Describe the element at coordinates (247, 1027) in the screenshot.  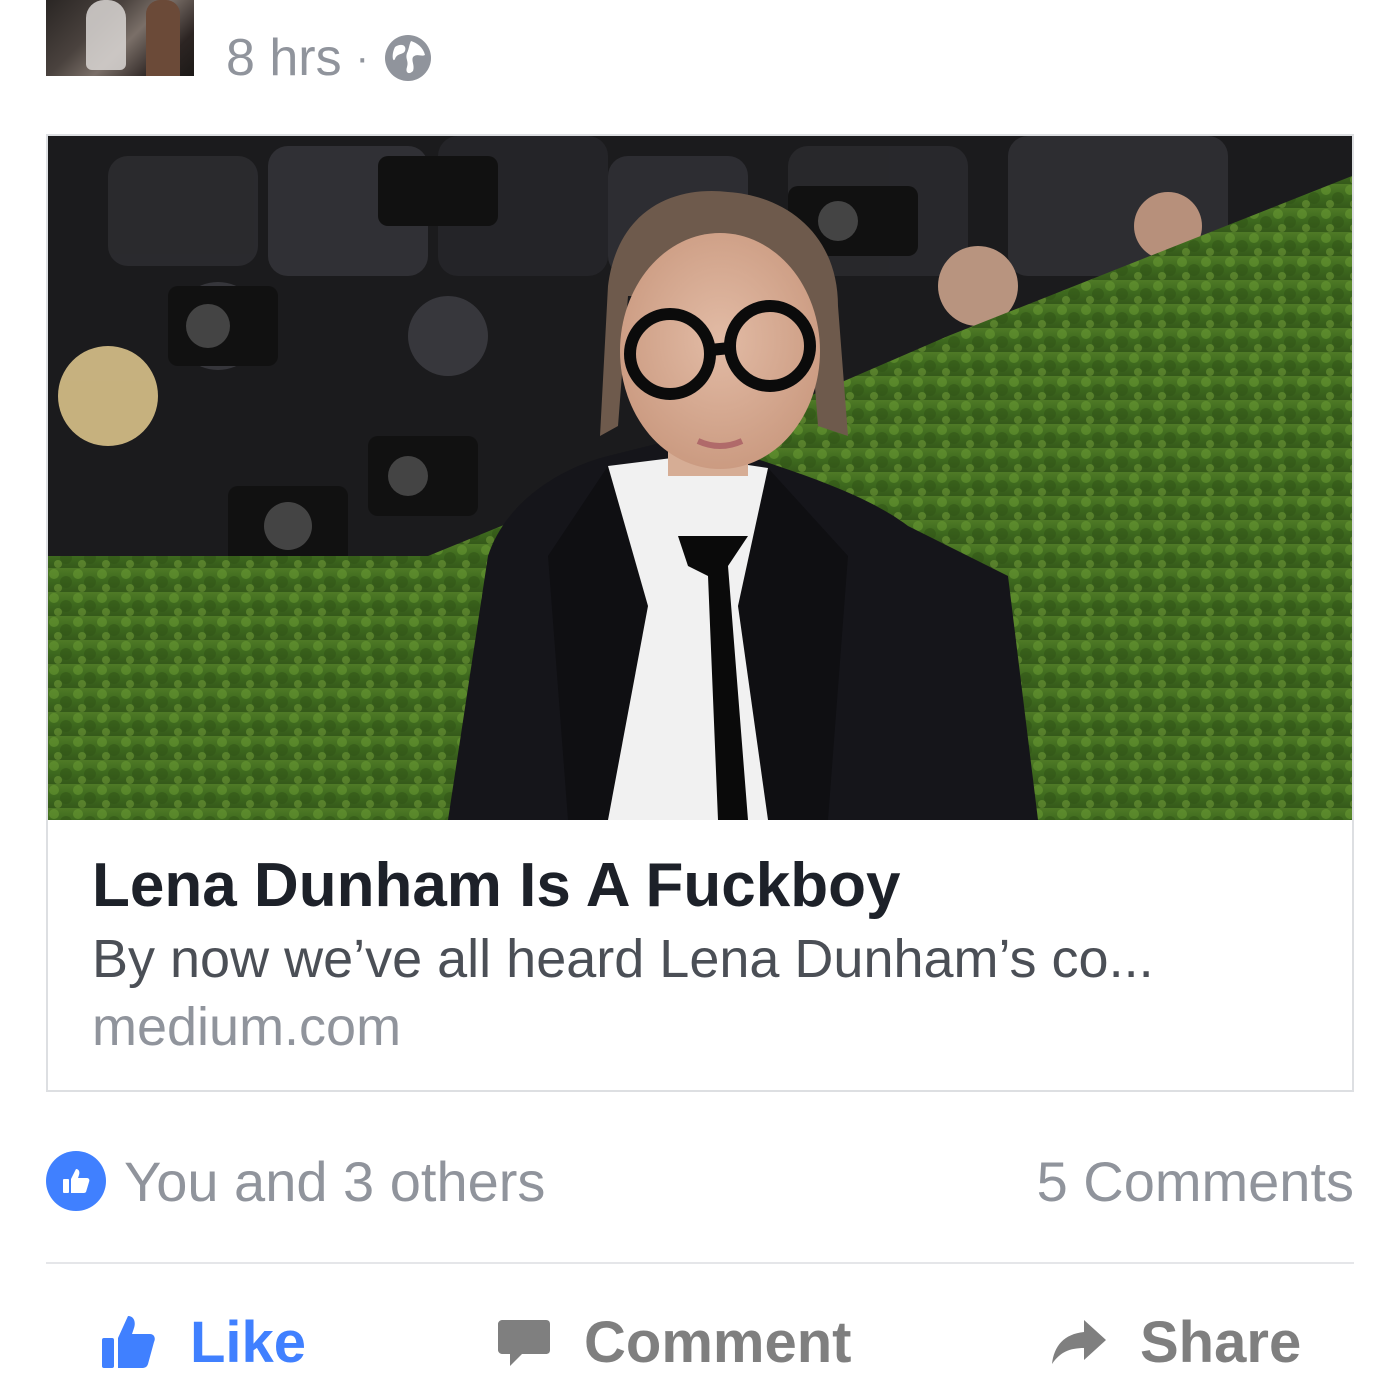
I see `link-domain: medium.com` at that location.